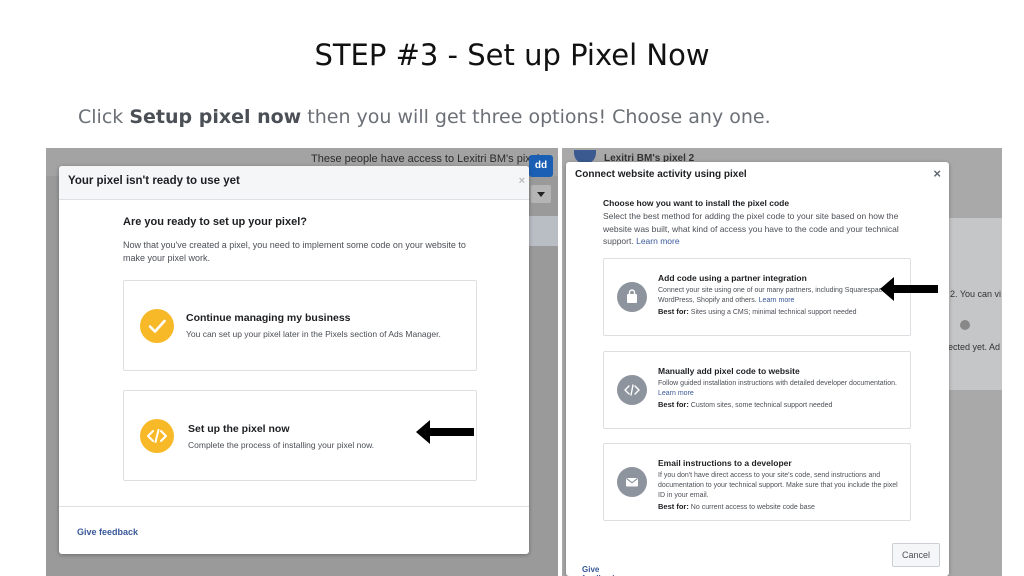  I want to click on background-text-2: ected yet. Ad, so click(974, 347).